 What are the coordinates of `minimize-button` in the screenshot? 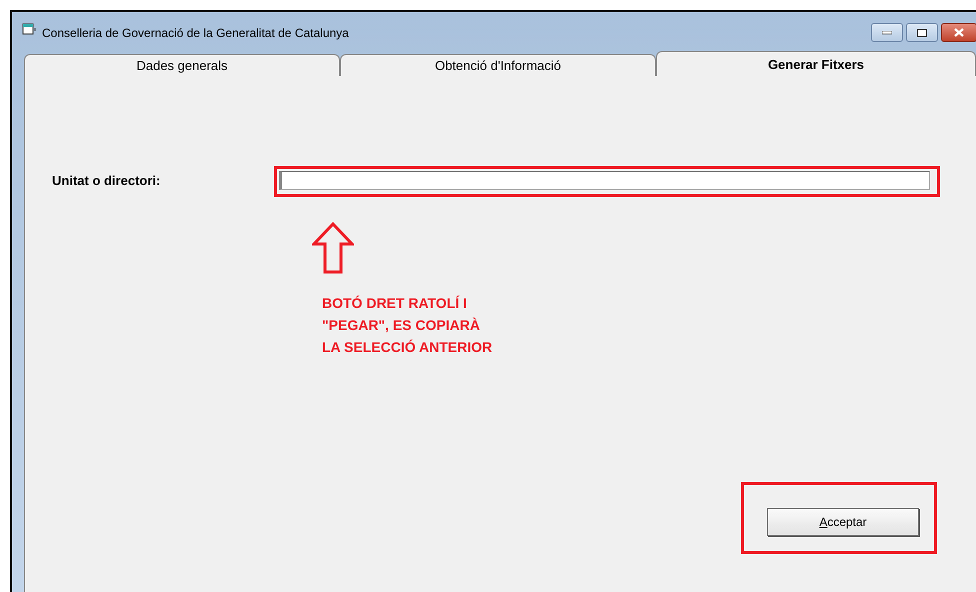 It's located at (887, 32).